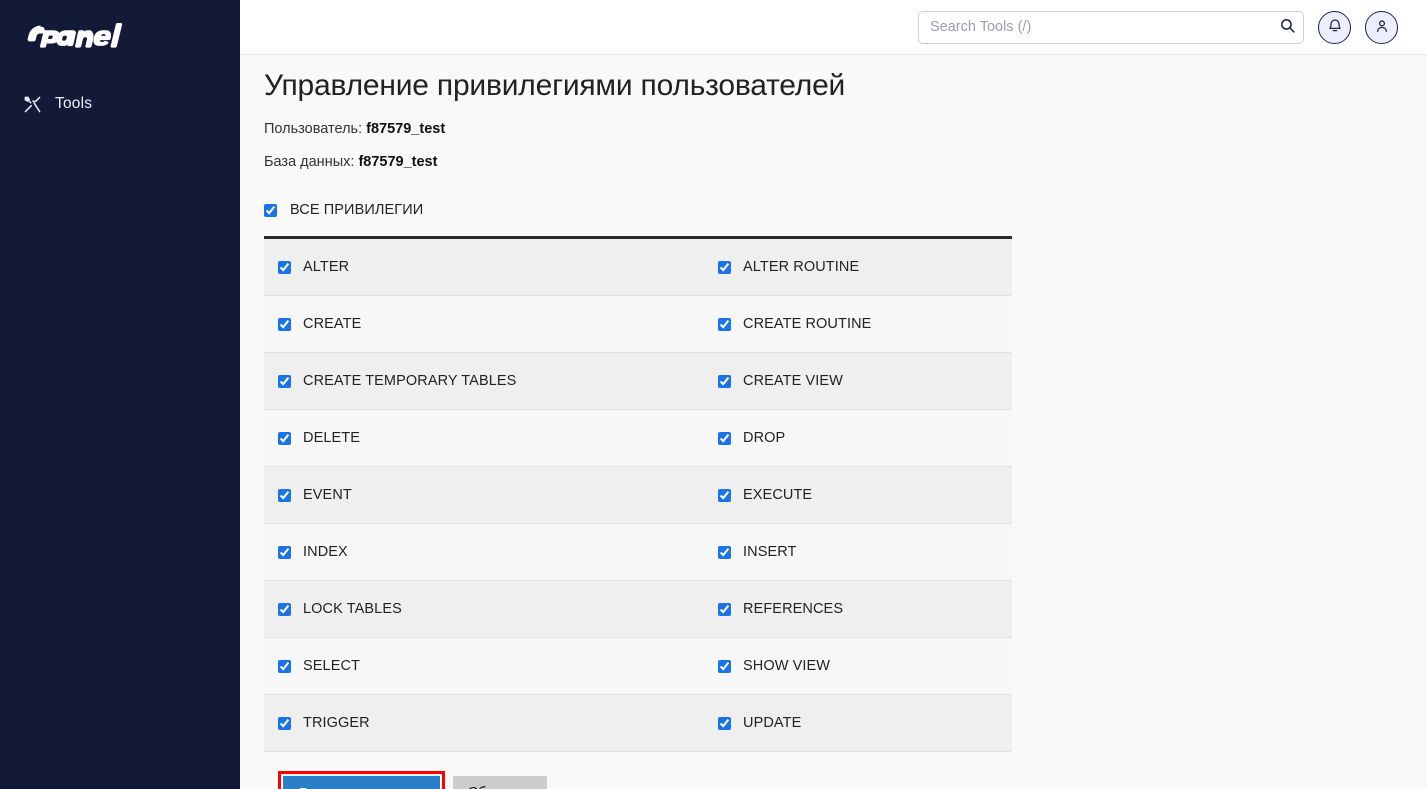  Describe the element at coordinates (326, 267) in the screenshot. I see `privilege-label: ALTER` at that location.